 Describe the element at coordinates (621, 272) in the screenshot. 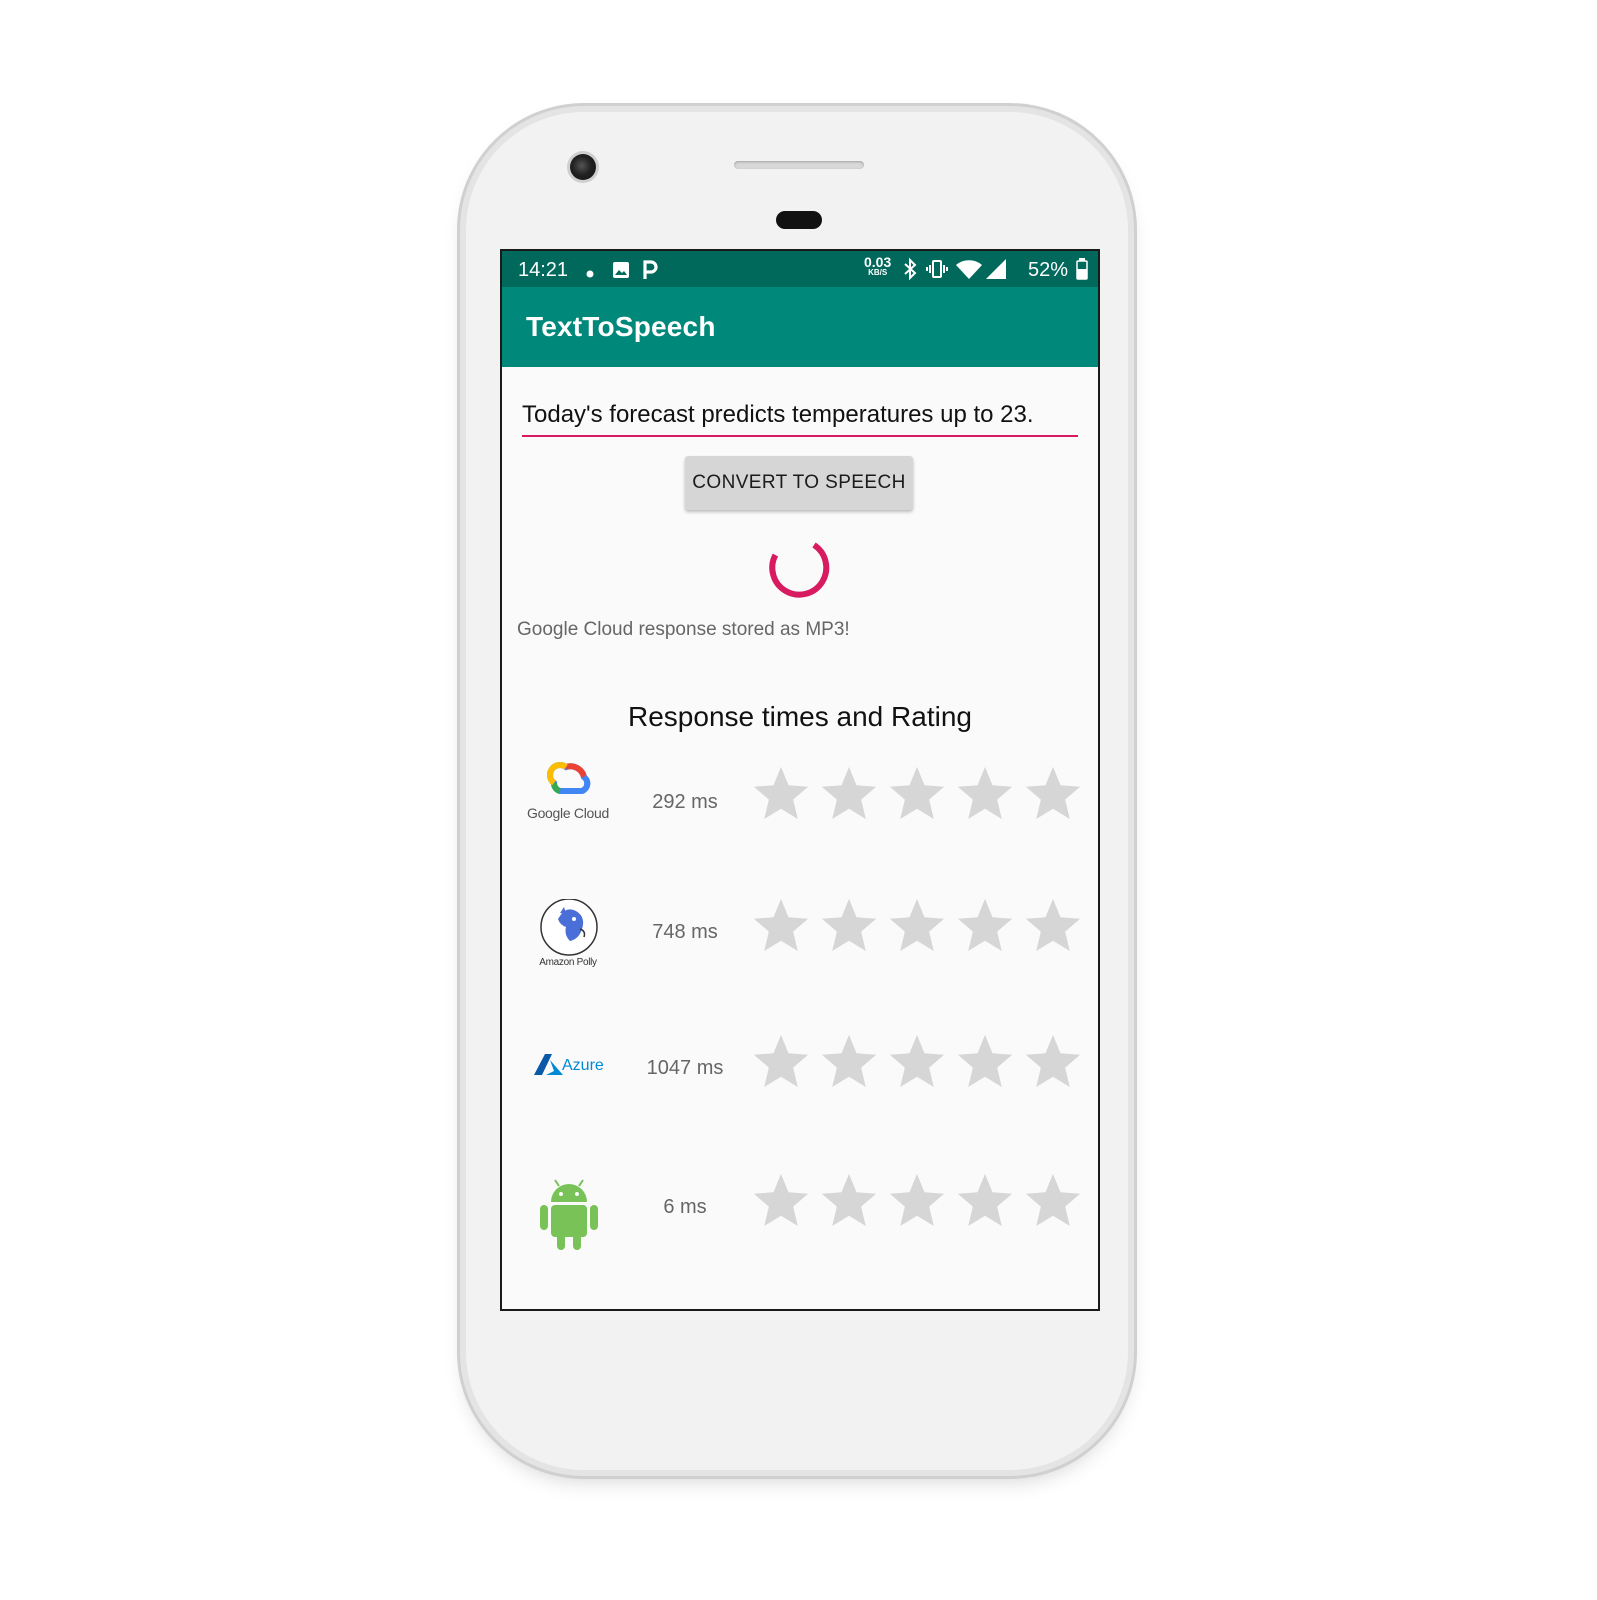

I see `image-icon` at that location.